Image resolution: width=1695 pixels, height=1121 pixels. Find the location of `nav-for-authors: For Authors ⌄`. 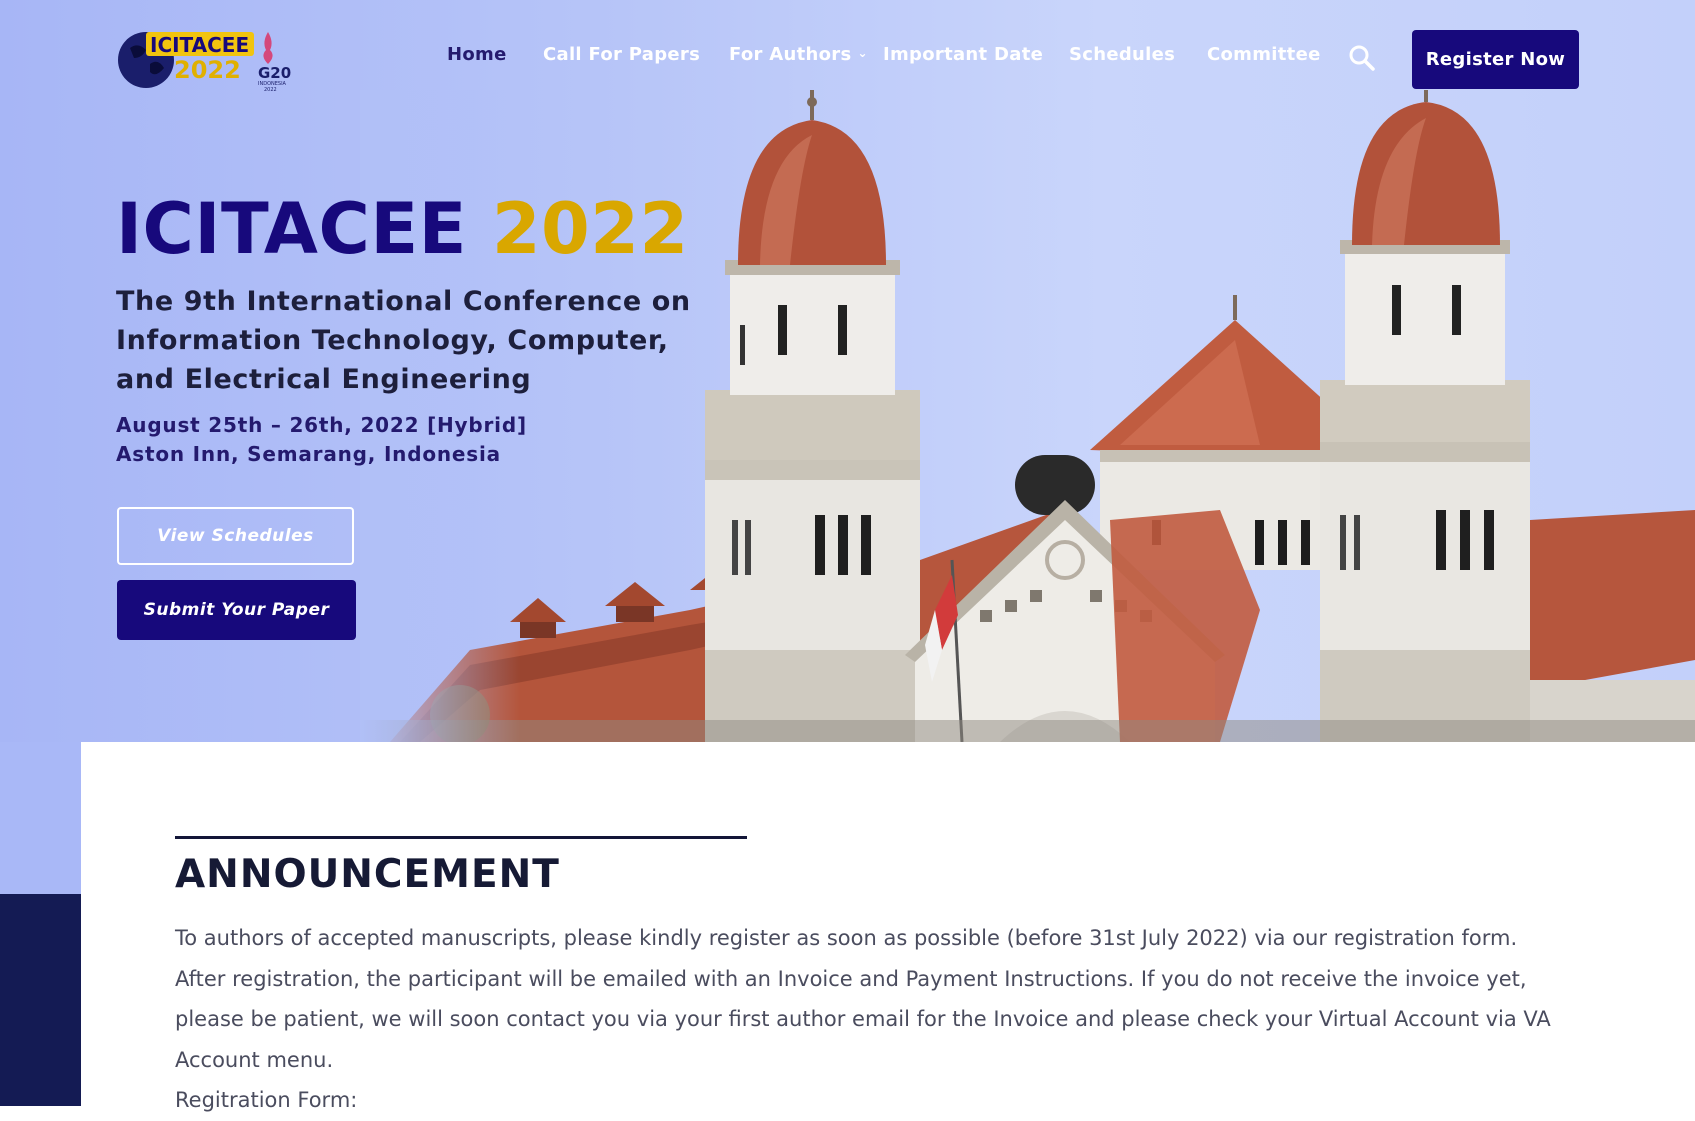

nav-for-authors: For Authors ⌄ is located at coordinates (798, 54).